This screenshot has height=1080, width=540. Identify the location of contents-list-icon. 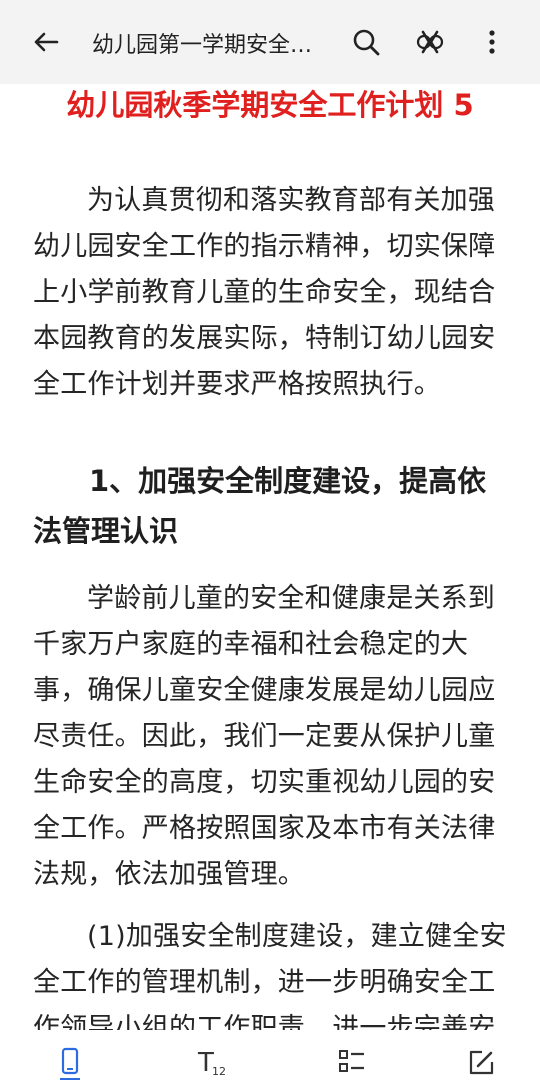
(352, 1062).